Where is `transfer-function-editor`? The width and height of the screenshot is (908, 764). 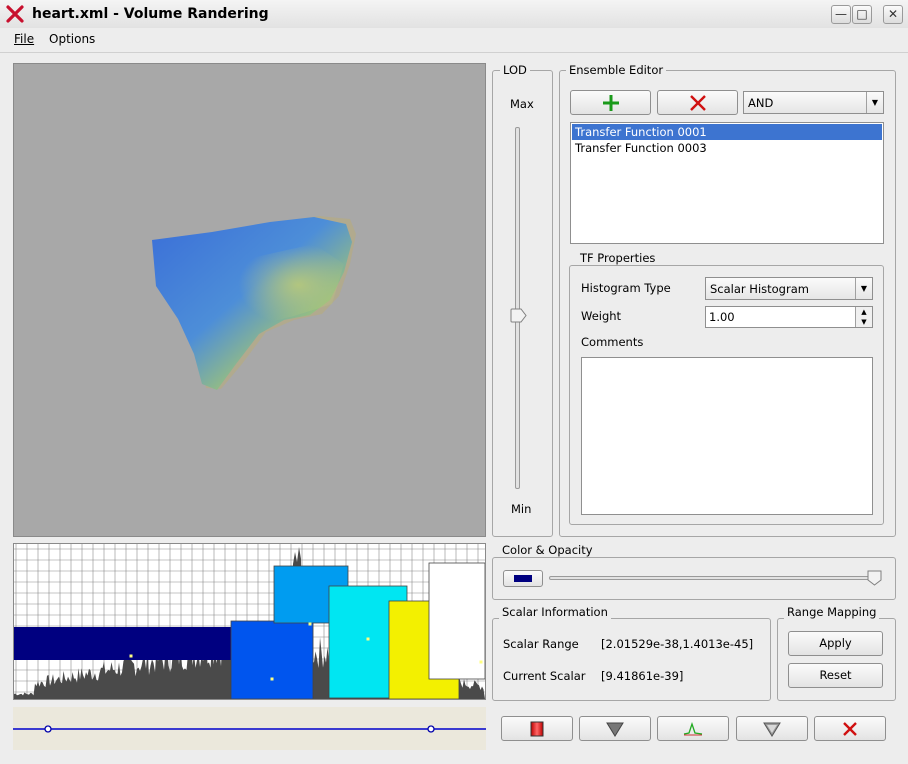
transfer-function-editor is located at coordinates (249, 621).